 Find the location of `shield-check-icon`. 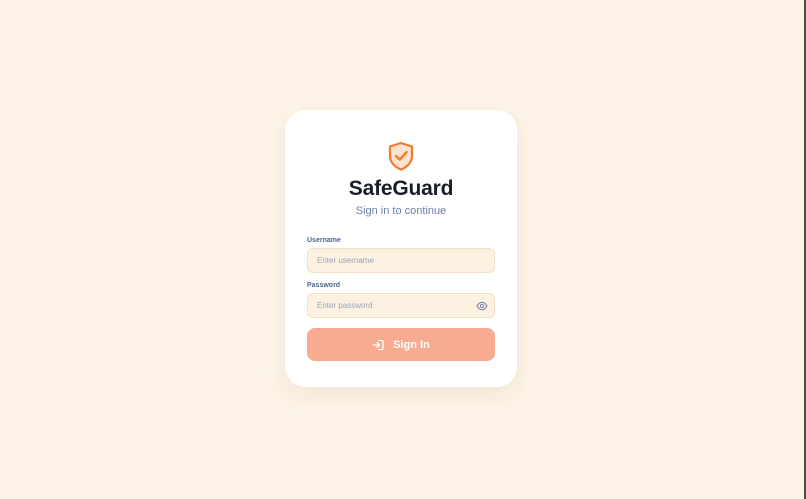

shield-check-icon is located at coordinates (401, 156).